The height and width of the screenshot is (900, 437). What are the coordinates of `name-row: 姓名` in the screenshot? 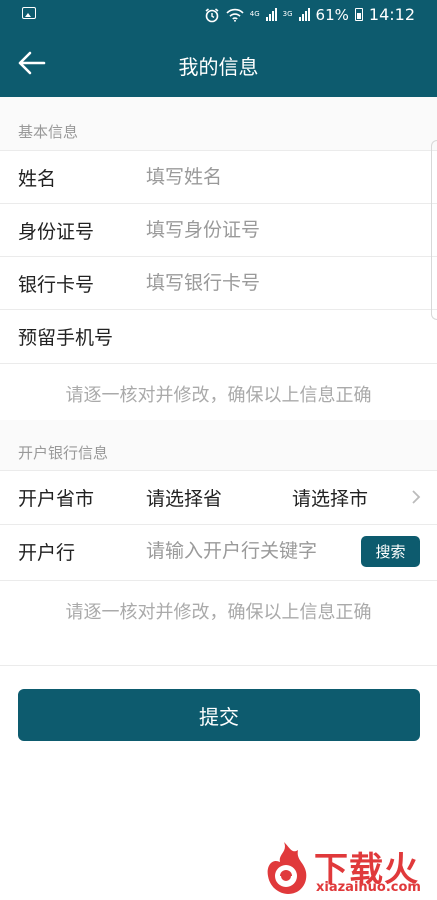 It's located at (218, 176).